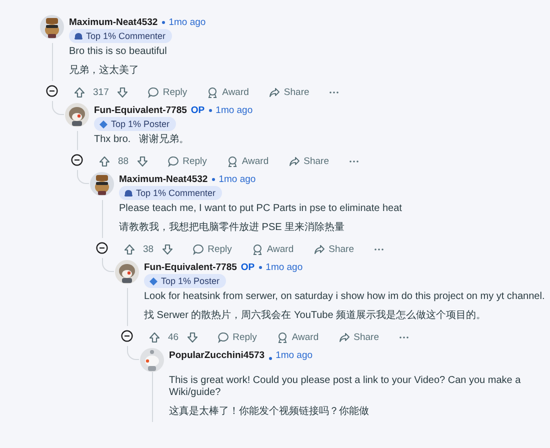  I want to click on comment-text: This is great work! Could you please post a link to your Video? Can you make a Wiki/guide?, so click(345, 387).